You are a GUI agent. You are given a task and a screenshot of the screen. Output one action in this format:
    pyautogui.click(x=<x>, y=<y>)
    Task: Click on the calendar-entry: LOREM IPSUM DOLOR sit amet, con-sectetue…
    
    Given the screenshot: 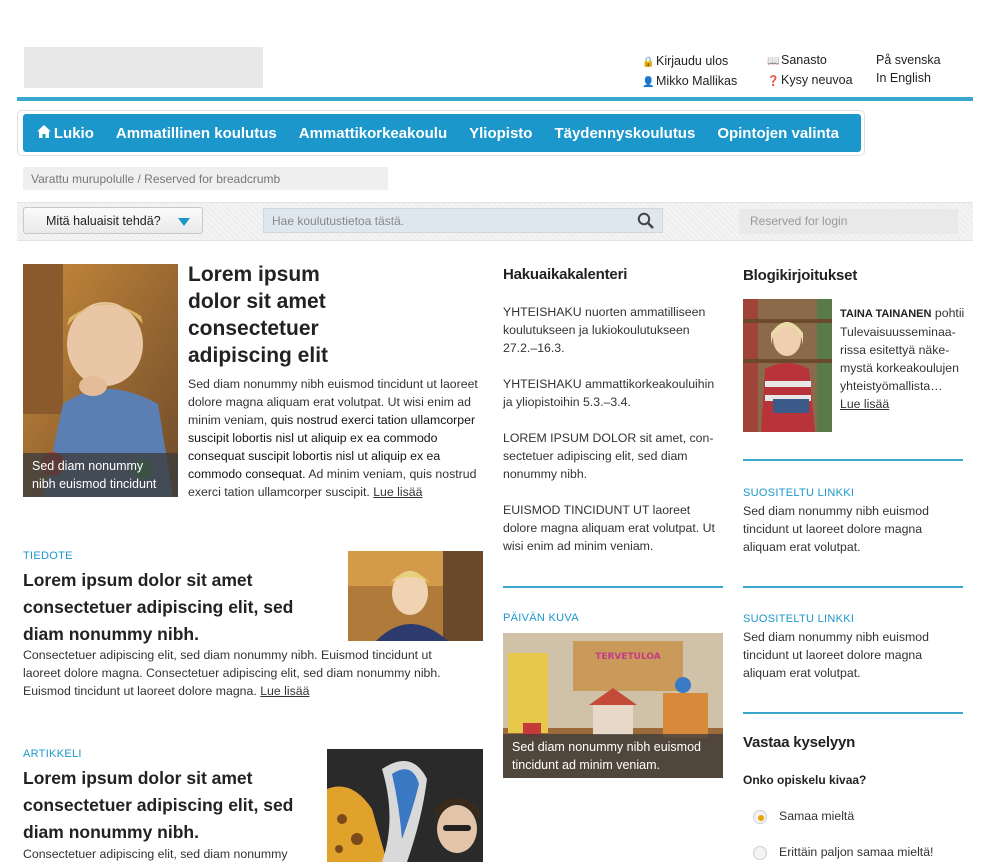 What is the action you would take?
    pyautogui.click(x=608, y=456)
    